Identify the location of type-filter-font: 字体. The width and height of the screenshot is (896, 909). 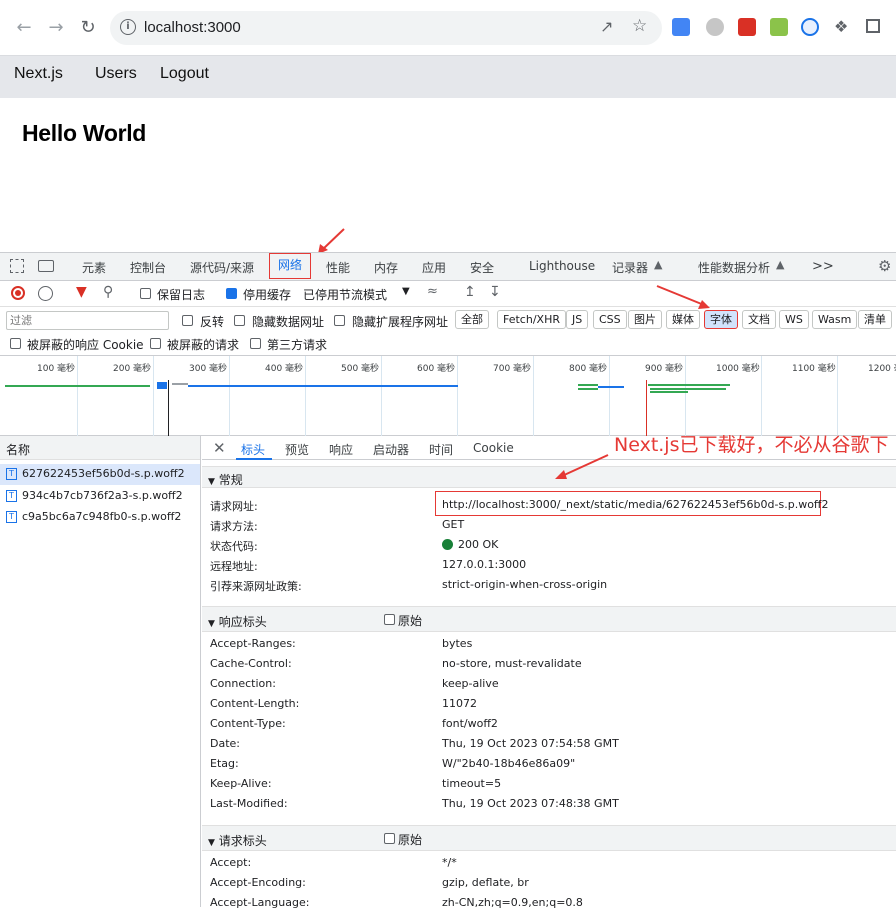
(721, 319).